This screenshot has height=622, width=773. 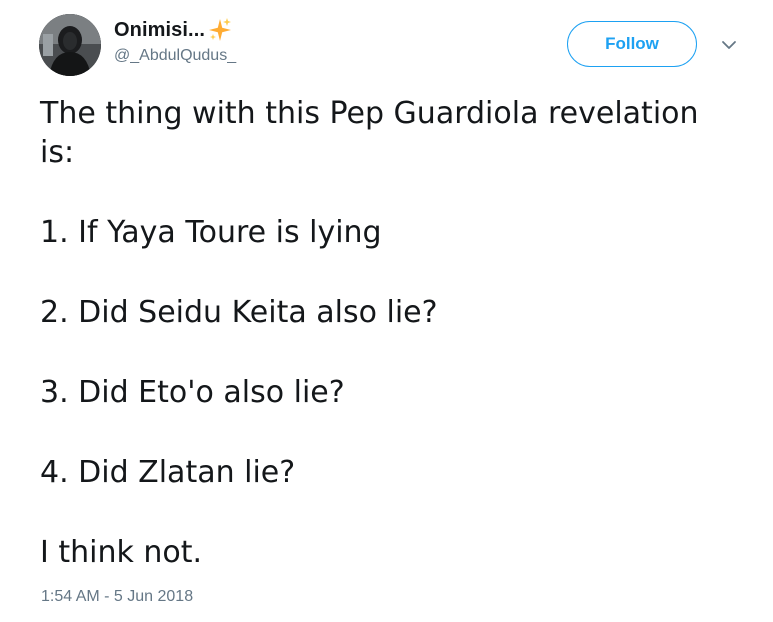 What do you see at coordinates (192, 392) in the screenshot?
I see `tweet-line: 3. Did Eto'o also lie?` at bounding box center [192, 392].